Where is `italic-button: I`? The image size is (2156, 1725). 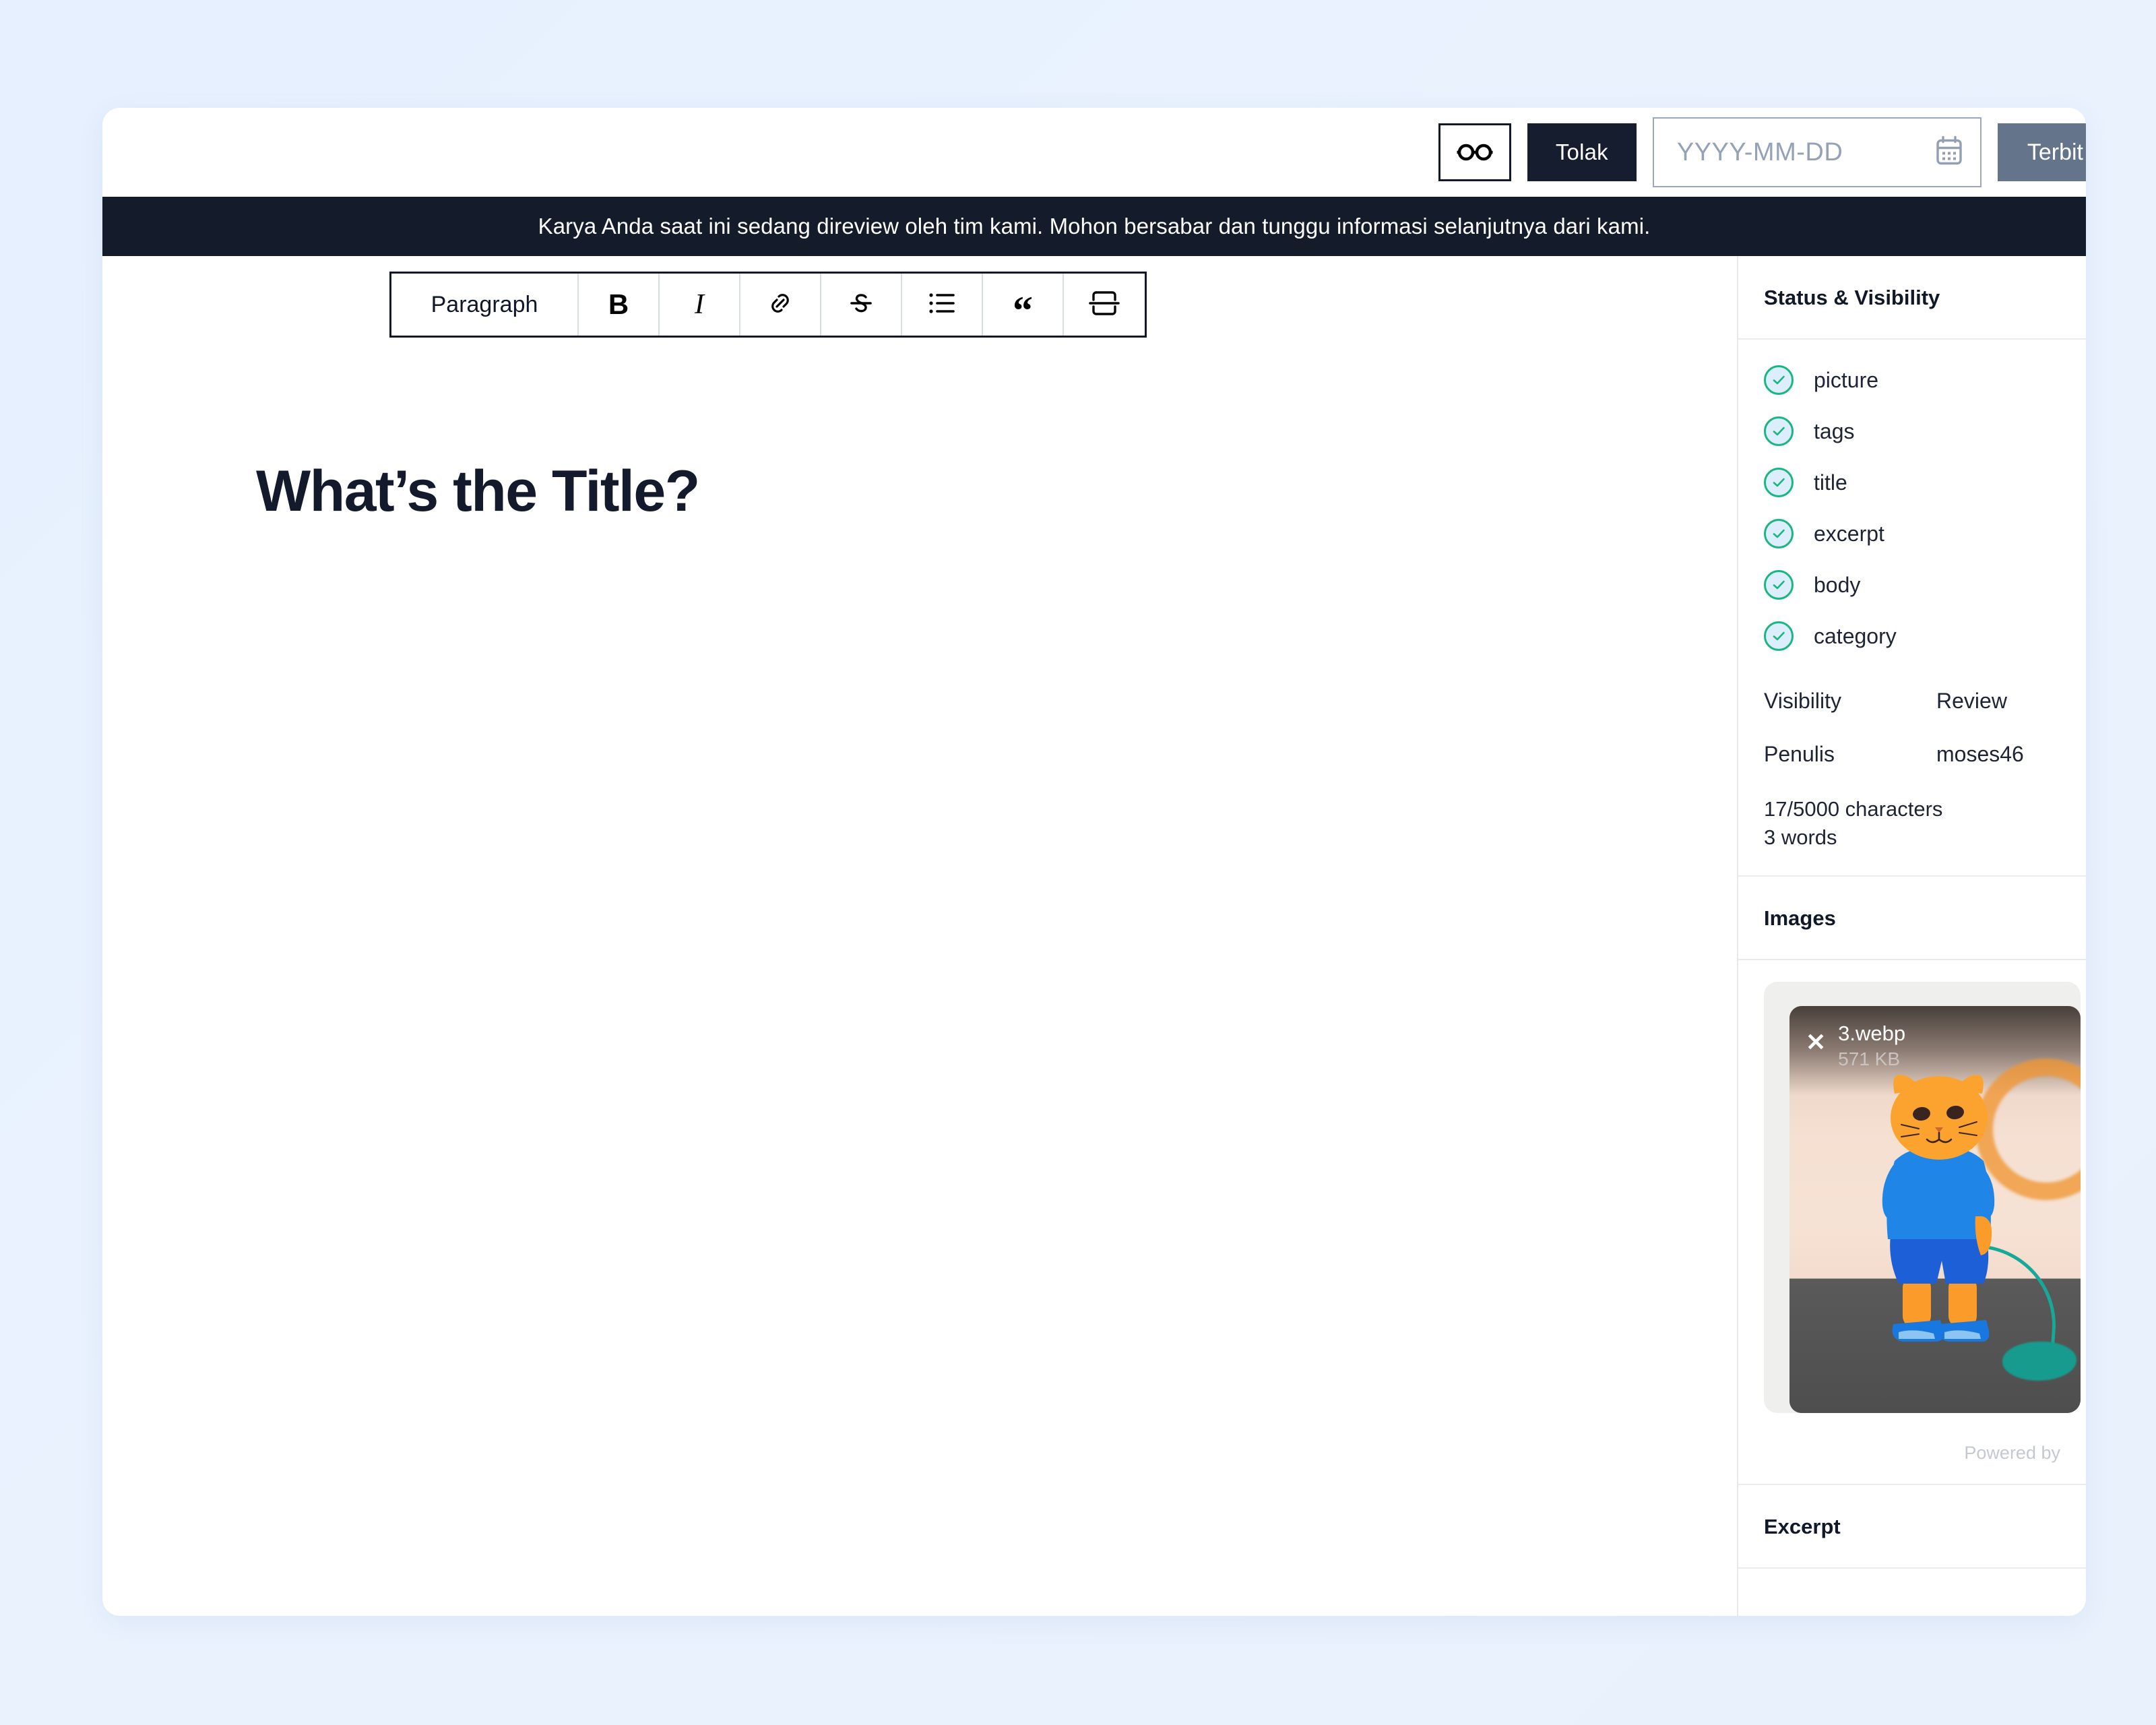
italic-button: I is located at coordinates (700, 305).